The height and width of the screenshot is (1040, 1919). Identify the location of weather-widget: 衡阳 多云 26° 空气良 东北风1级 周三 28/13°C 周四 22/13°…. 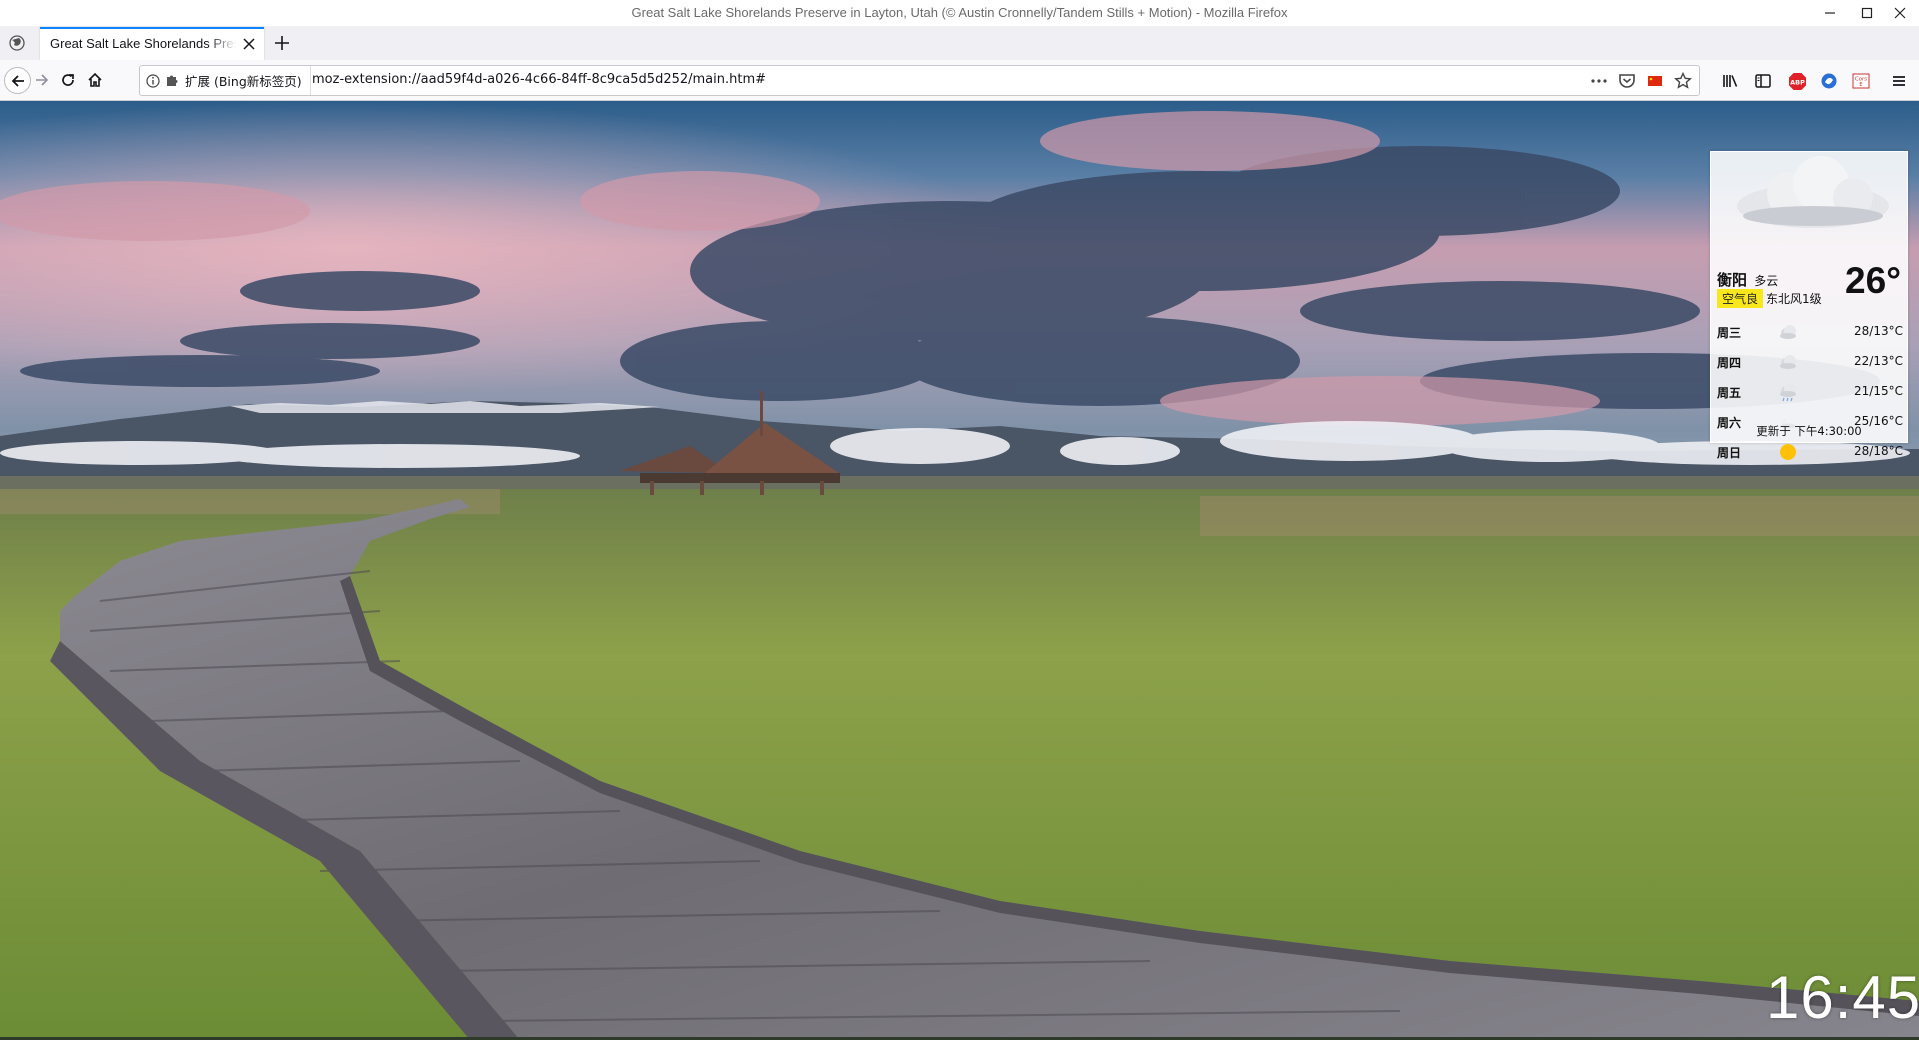
(1809, 305).